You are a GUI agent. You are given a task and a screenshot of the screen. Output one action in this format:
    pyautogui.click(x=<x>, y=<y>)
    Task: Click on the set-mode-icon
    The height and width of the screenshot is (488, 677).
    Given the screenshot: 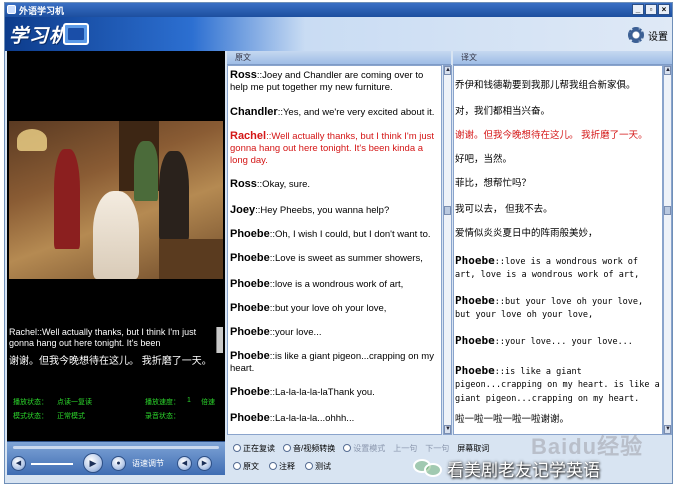 What is the action you would take?
    pyautogui.click(x=347, y=448)
    